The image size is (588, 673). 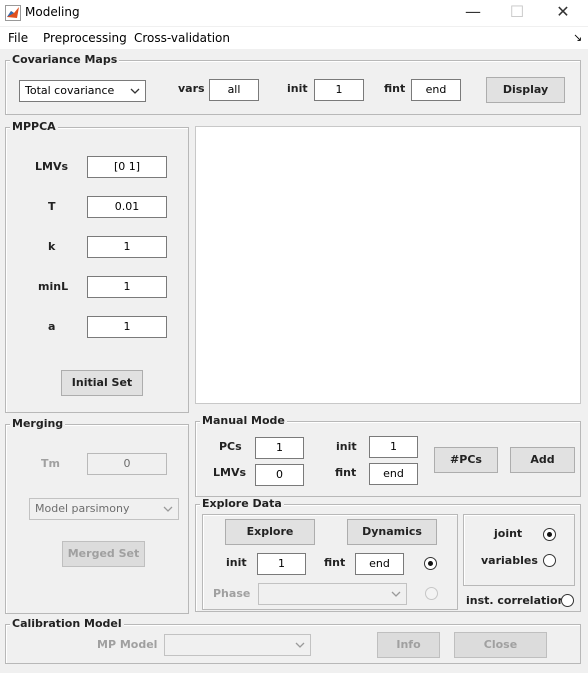 I want to click on manual-fint-input: end, so click(x=393, y=474).